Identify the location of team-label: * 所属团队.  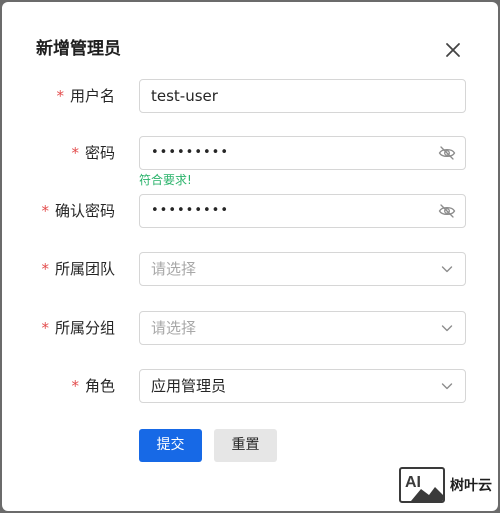
(78, 269).